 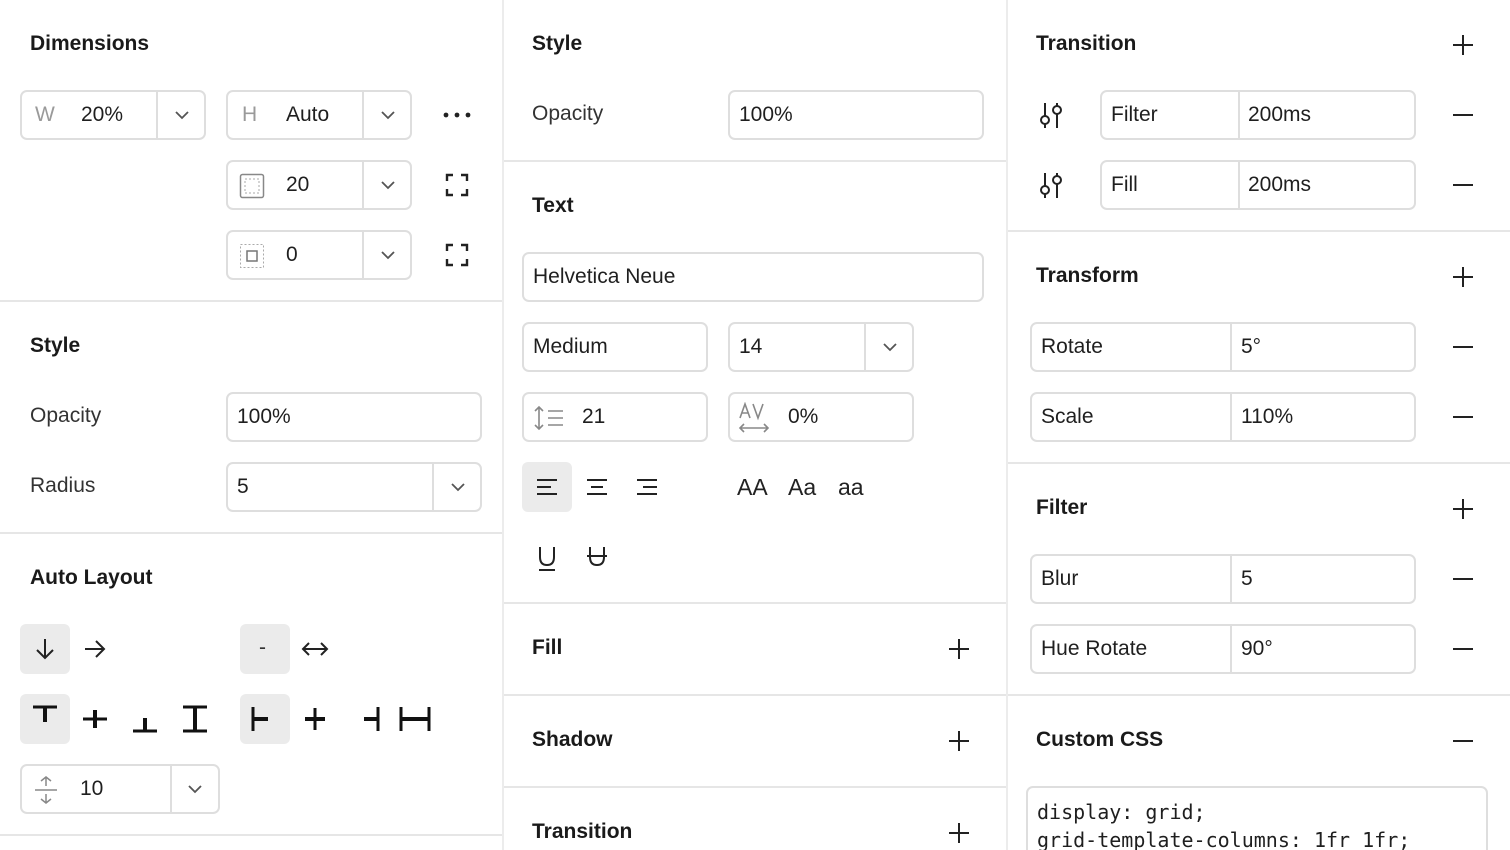 I want to click on radius-field: 5, so click(x=354, y=487).